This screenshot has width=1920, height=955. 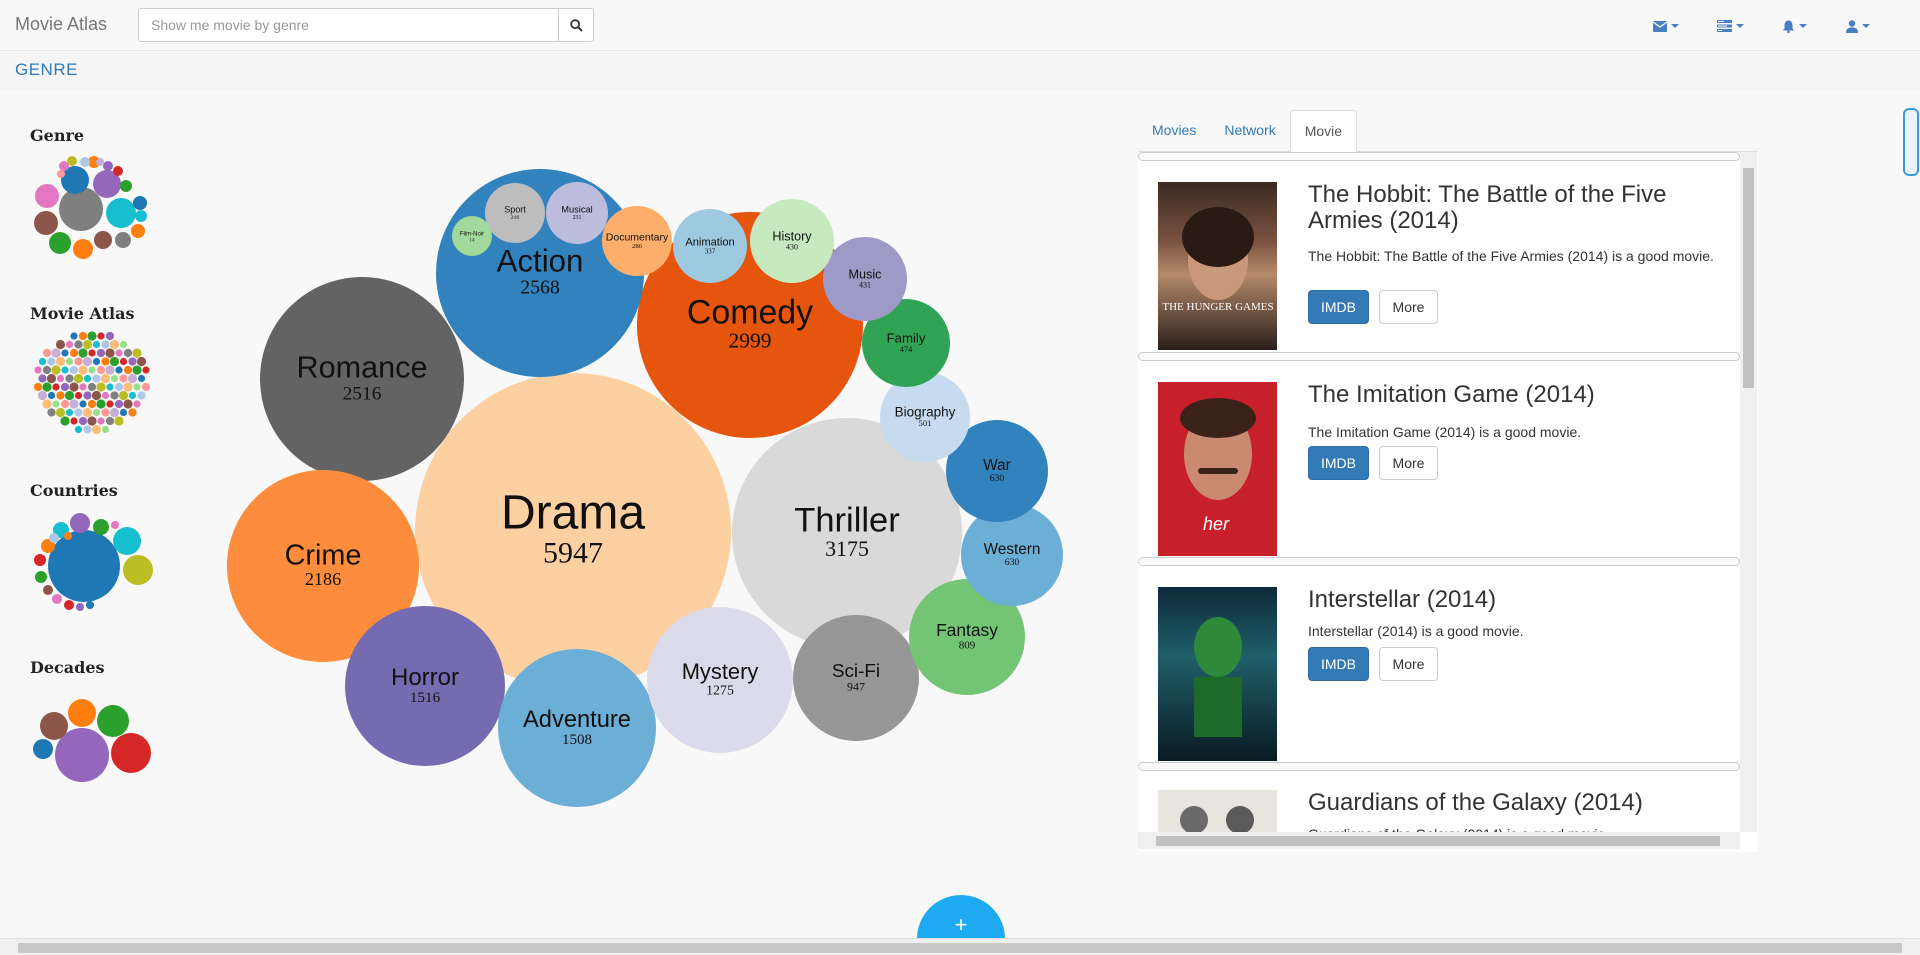 I want to click on bubble-adventure: Adventure1508, so click(x=577, y=728).